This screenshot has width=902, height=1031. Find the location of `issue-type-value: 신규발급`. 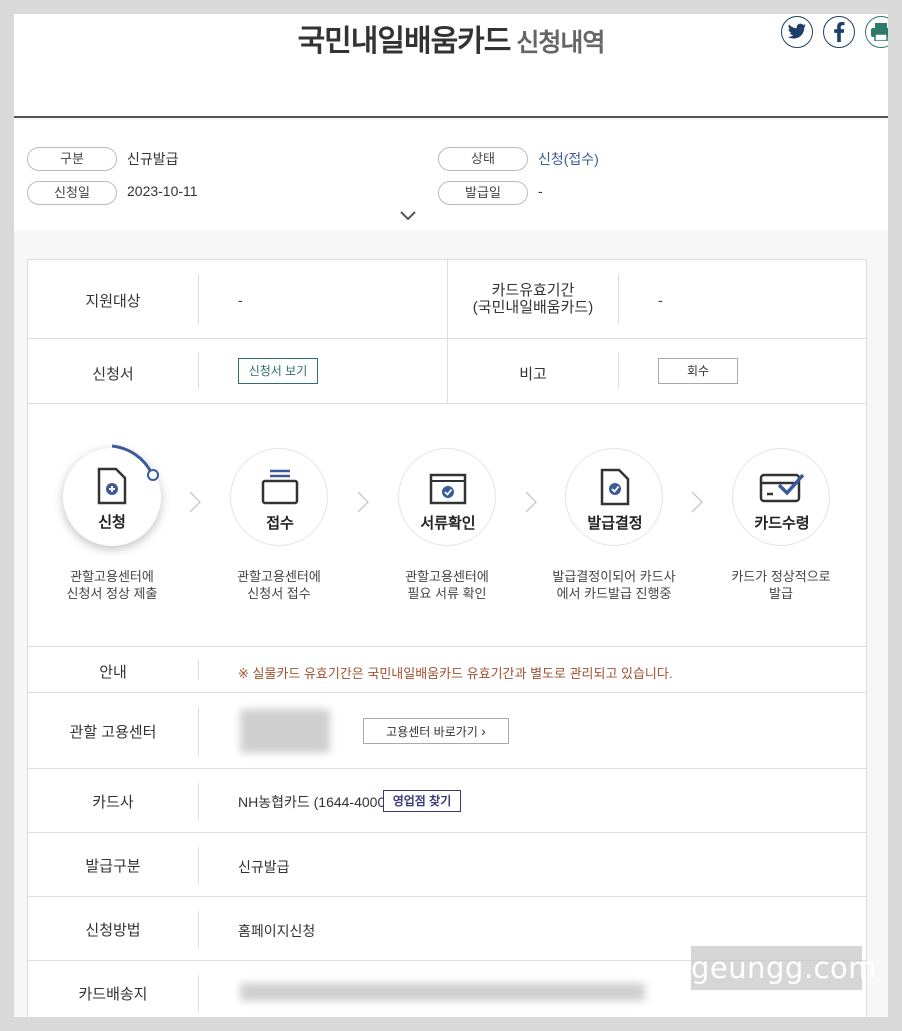

issue-type-value: 신규발급 is located at coordinates (264, 867).